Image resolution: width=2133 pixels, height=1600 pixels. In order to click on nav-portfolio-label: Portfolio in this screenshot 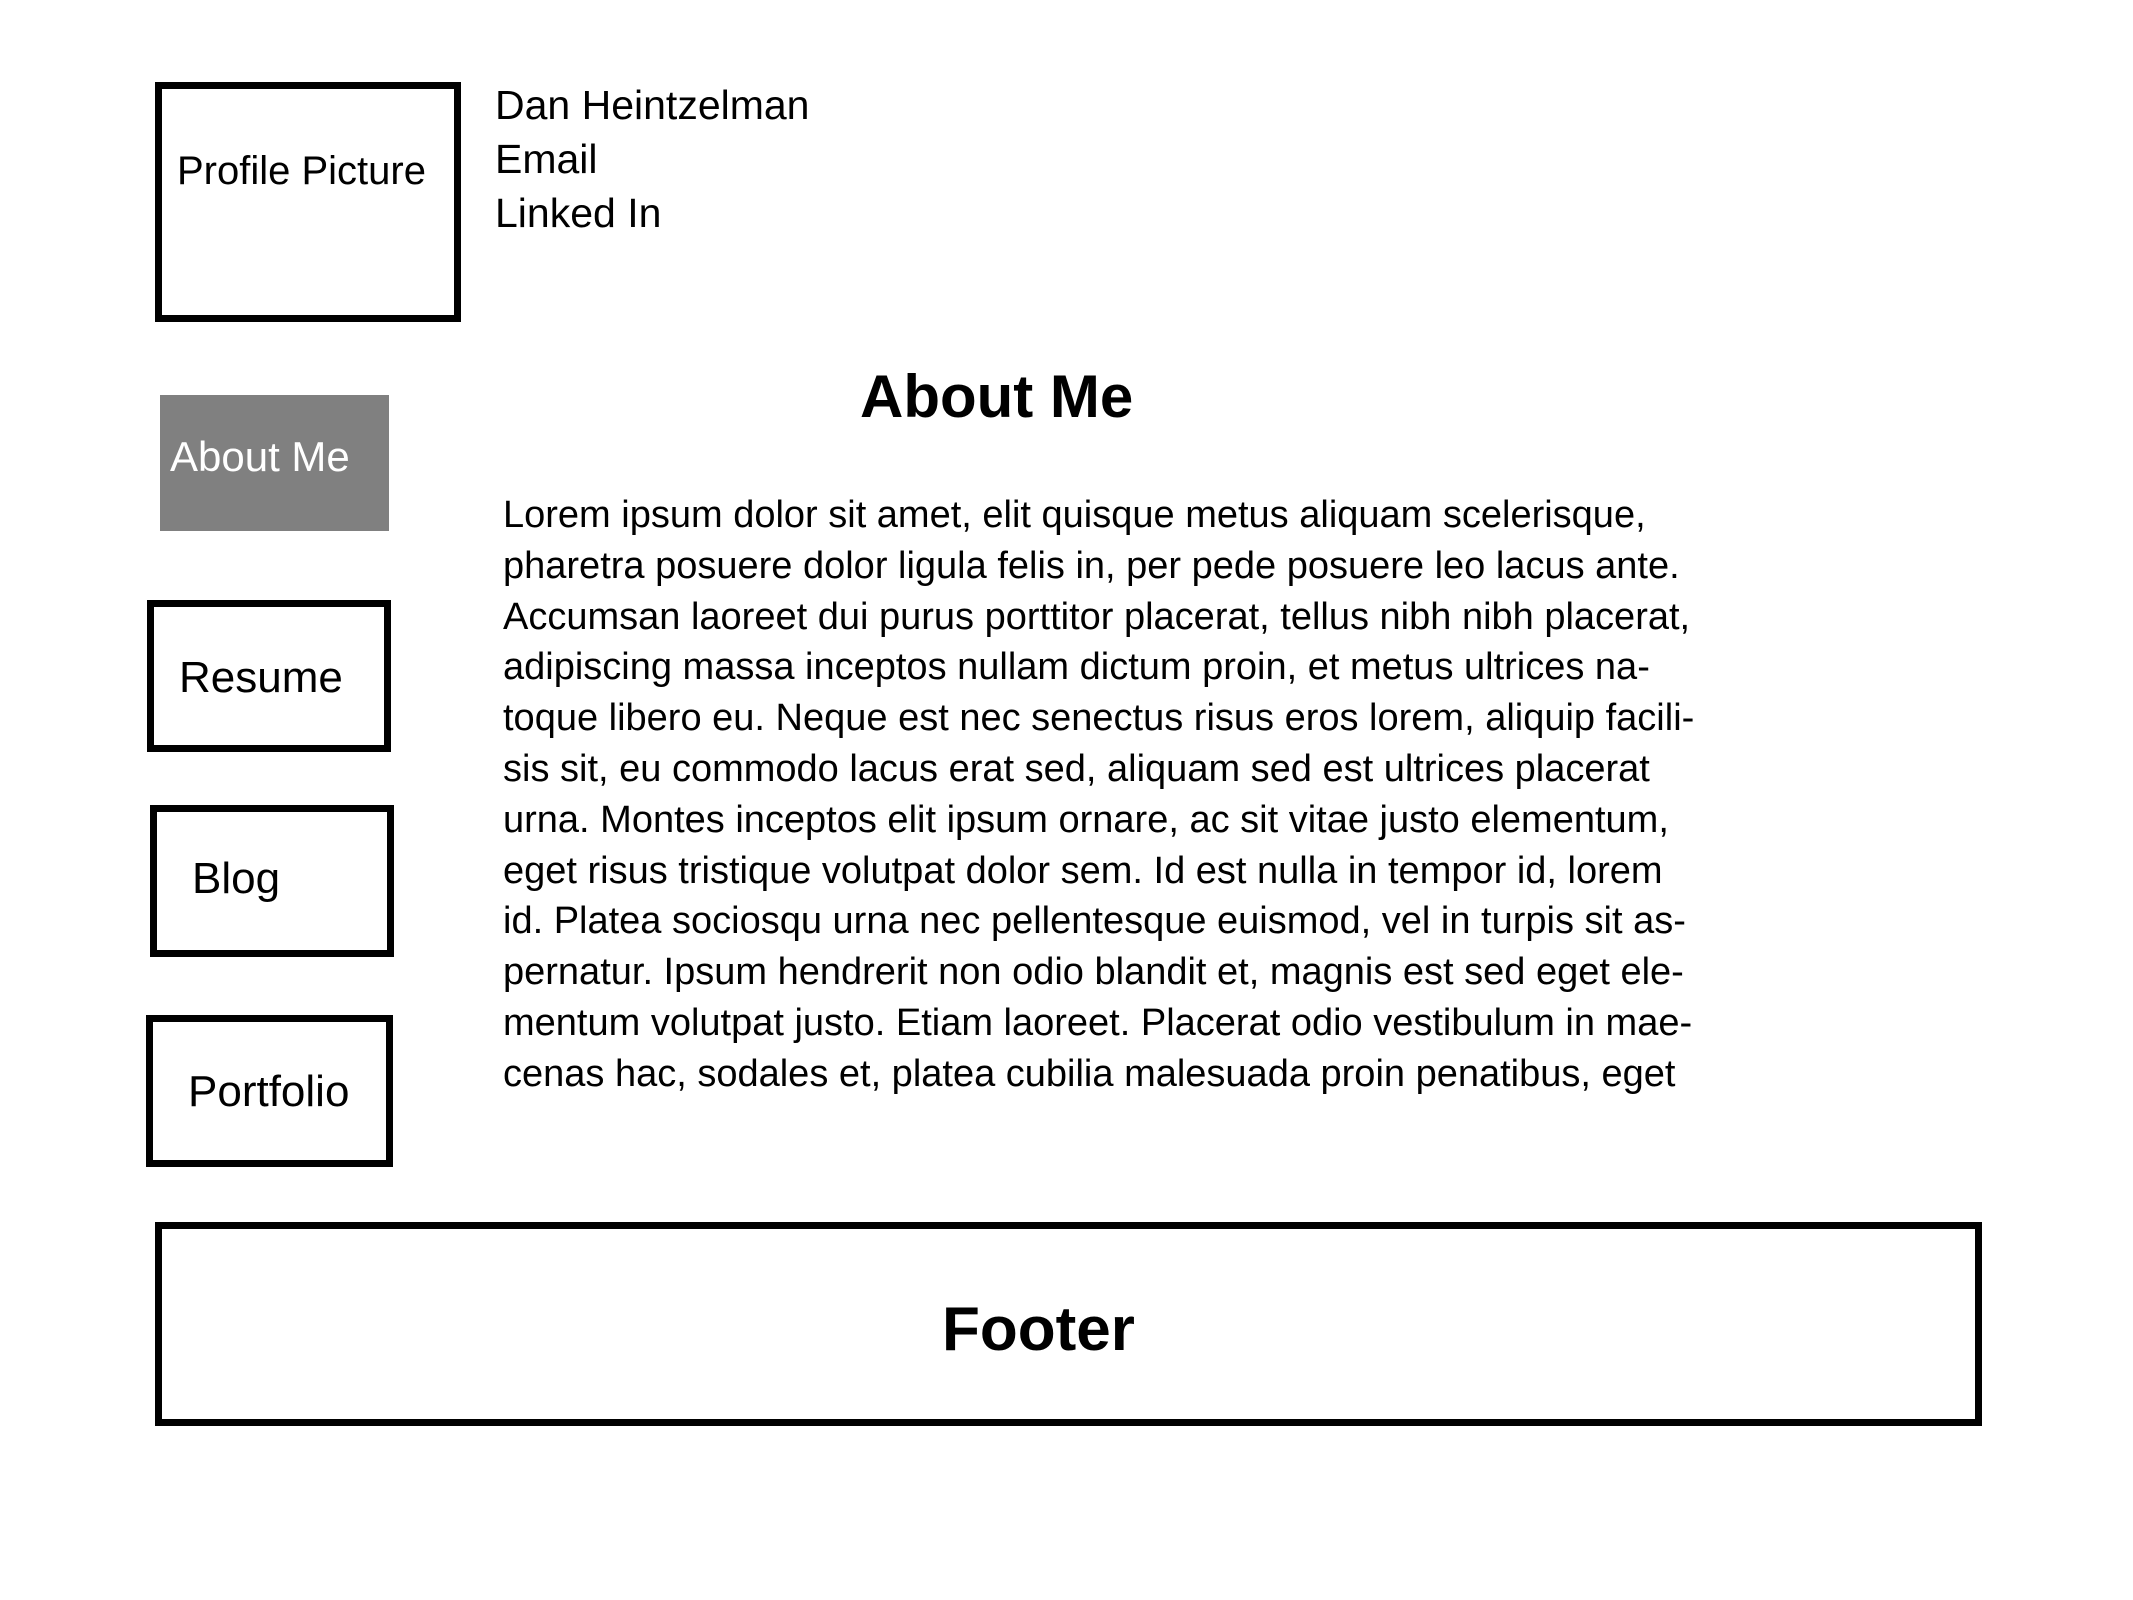, I will do `click(269, 1091)`.